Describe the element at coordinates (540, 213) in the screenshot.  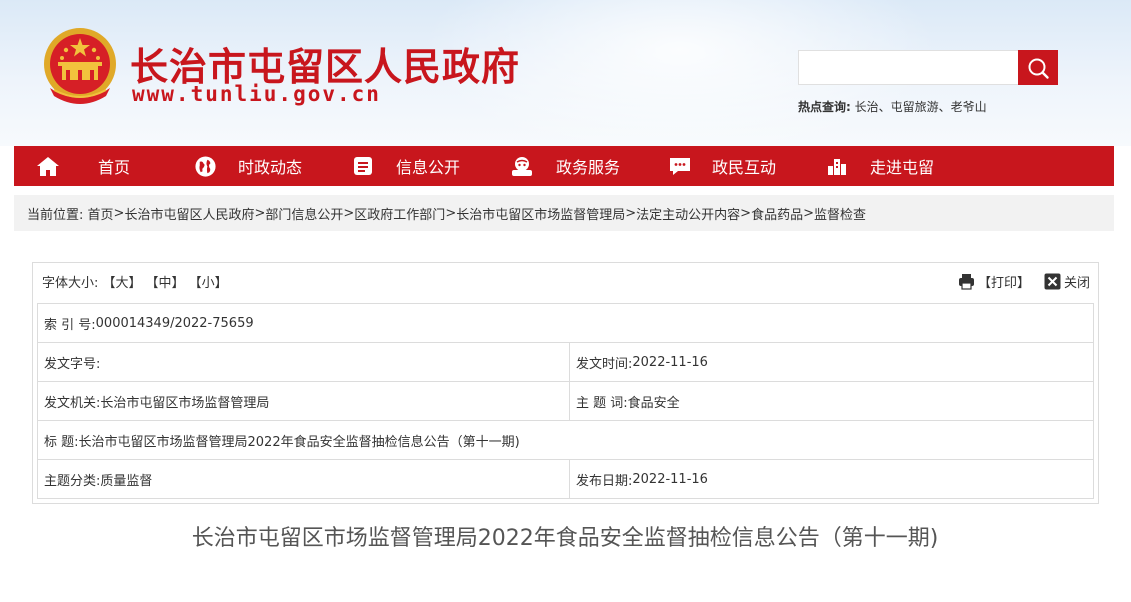
I see `breadcrumb-item-market-bureau: 长治市屯留区市场监督管理局` at that location.